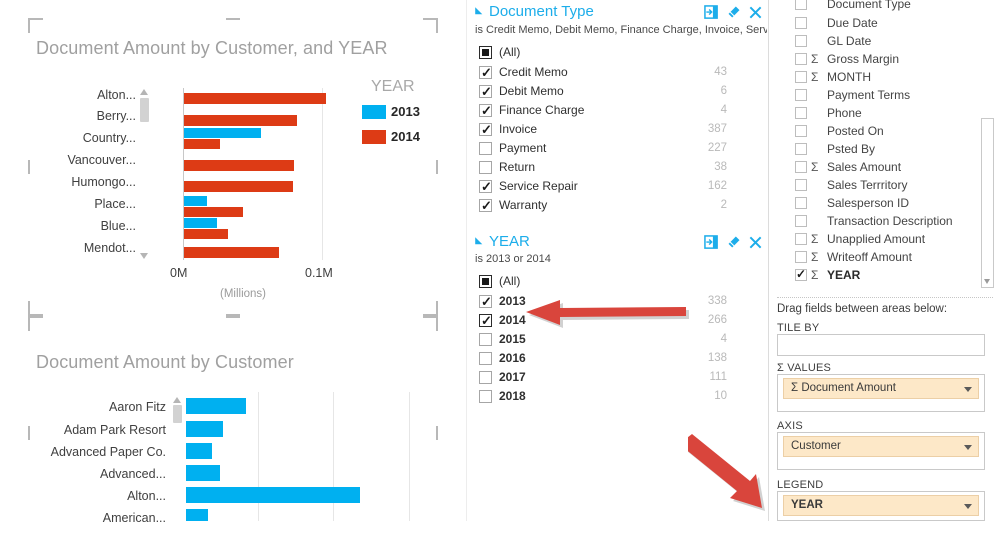  Describe the element at coordinates (391, 136) in the screenshot. I see `chart-top-legend-item-2014: 2014` at that location.